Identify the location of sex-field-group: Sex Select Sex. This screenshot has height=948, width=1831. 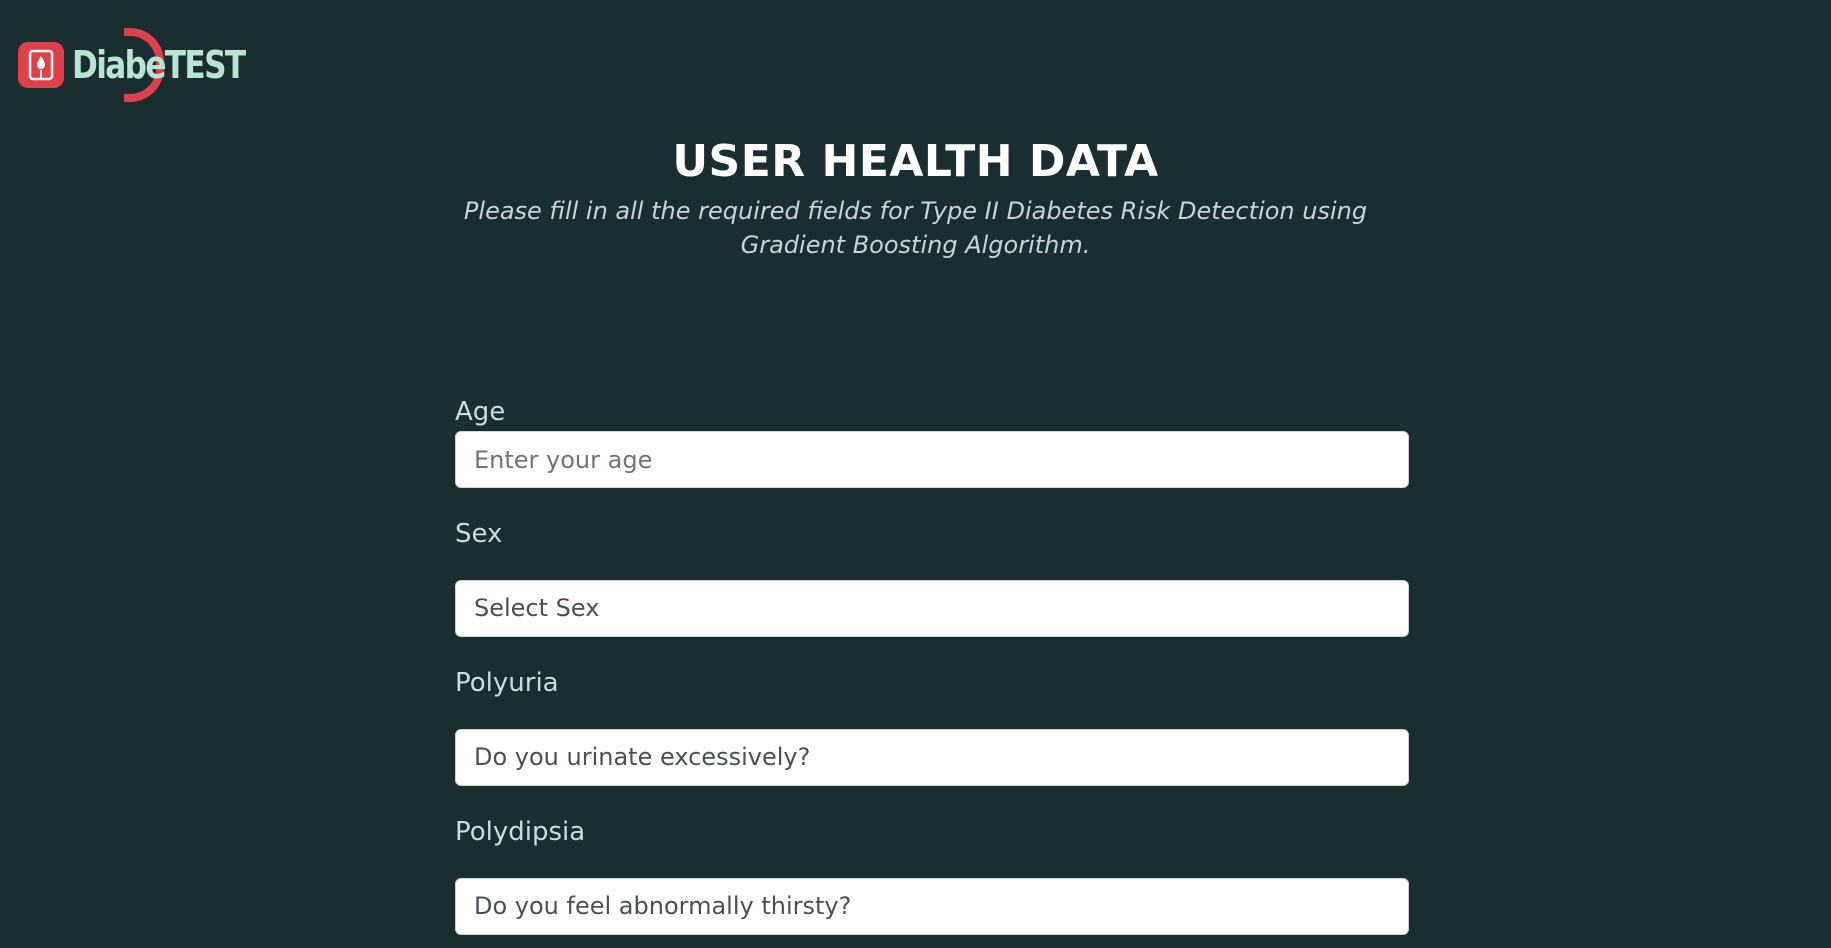
(932, 577).